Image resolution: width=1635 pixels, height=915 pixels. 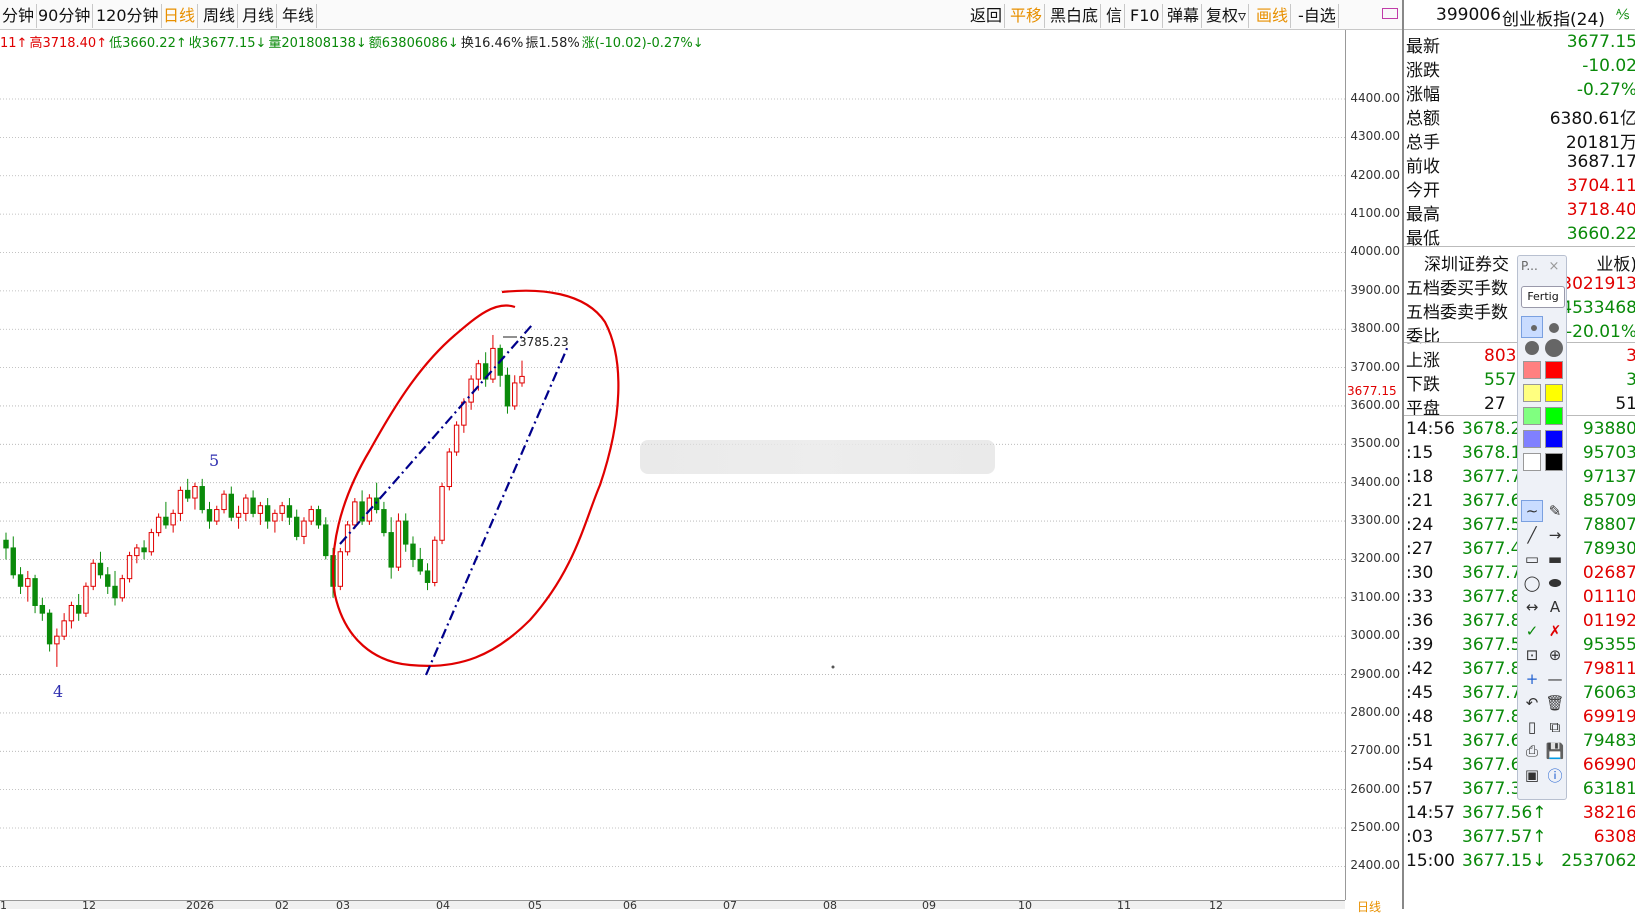 What do you see at coordinates (1555, 679) in the screenshot?
I see `minus-icon: —` at bounding box center [1555, 679].